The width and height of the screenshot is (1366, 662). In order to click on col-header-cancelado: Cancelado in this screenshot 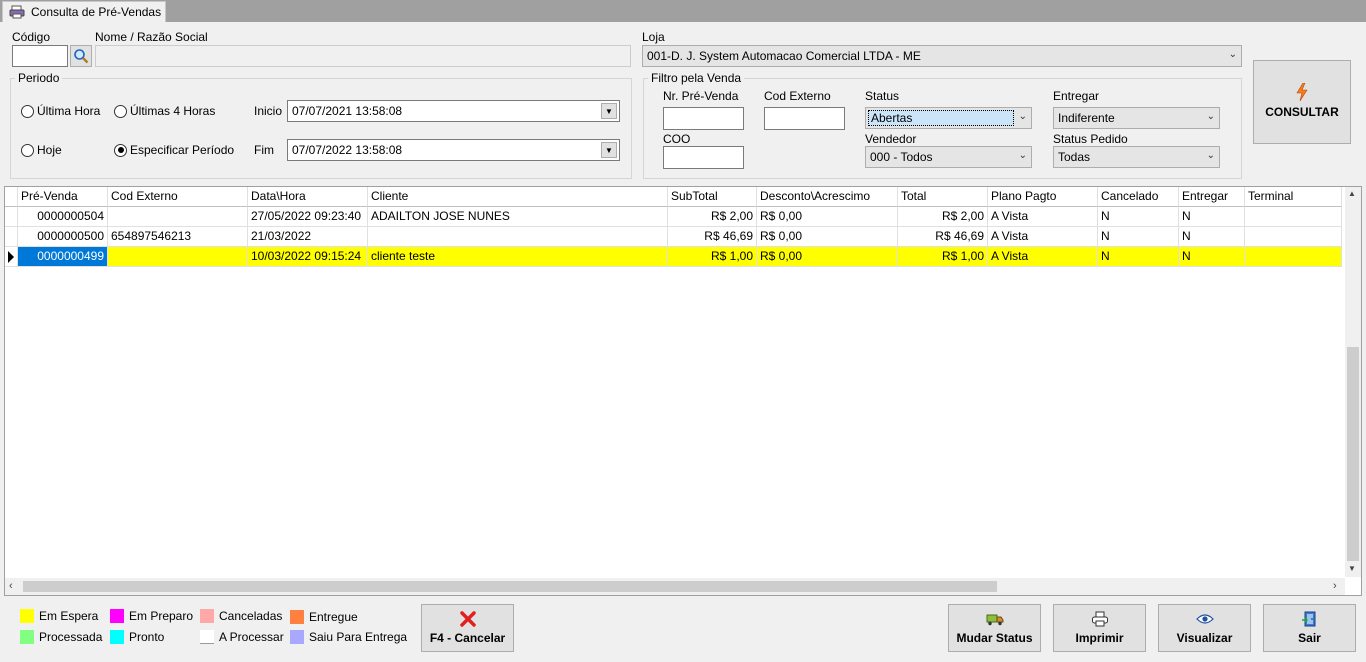, I will do `click(1138, 197)`.